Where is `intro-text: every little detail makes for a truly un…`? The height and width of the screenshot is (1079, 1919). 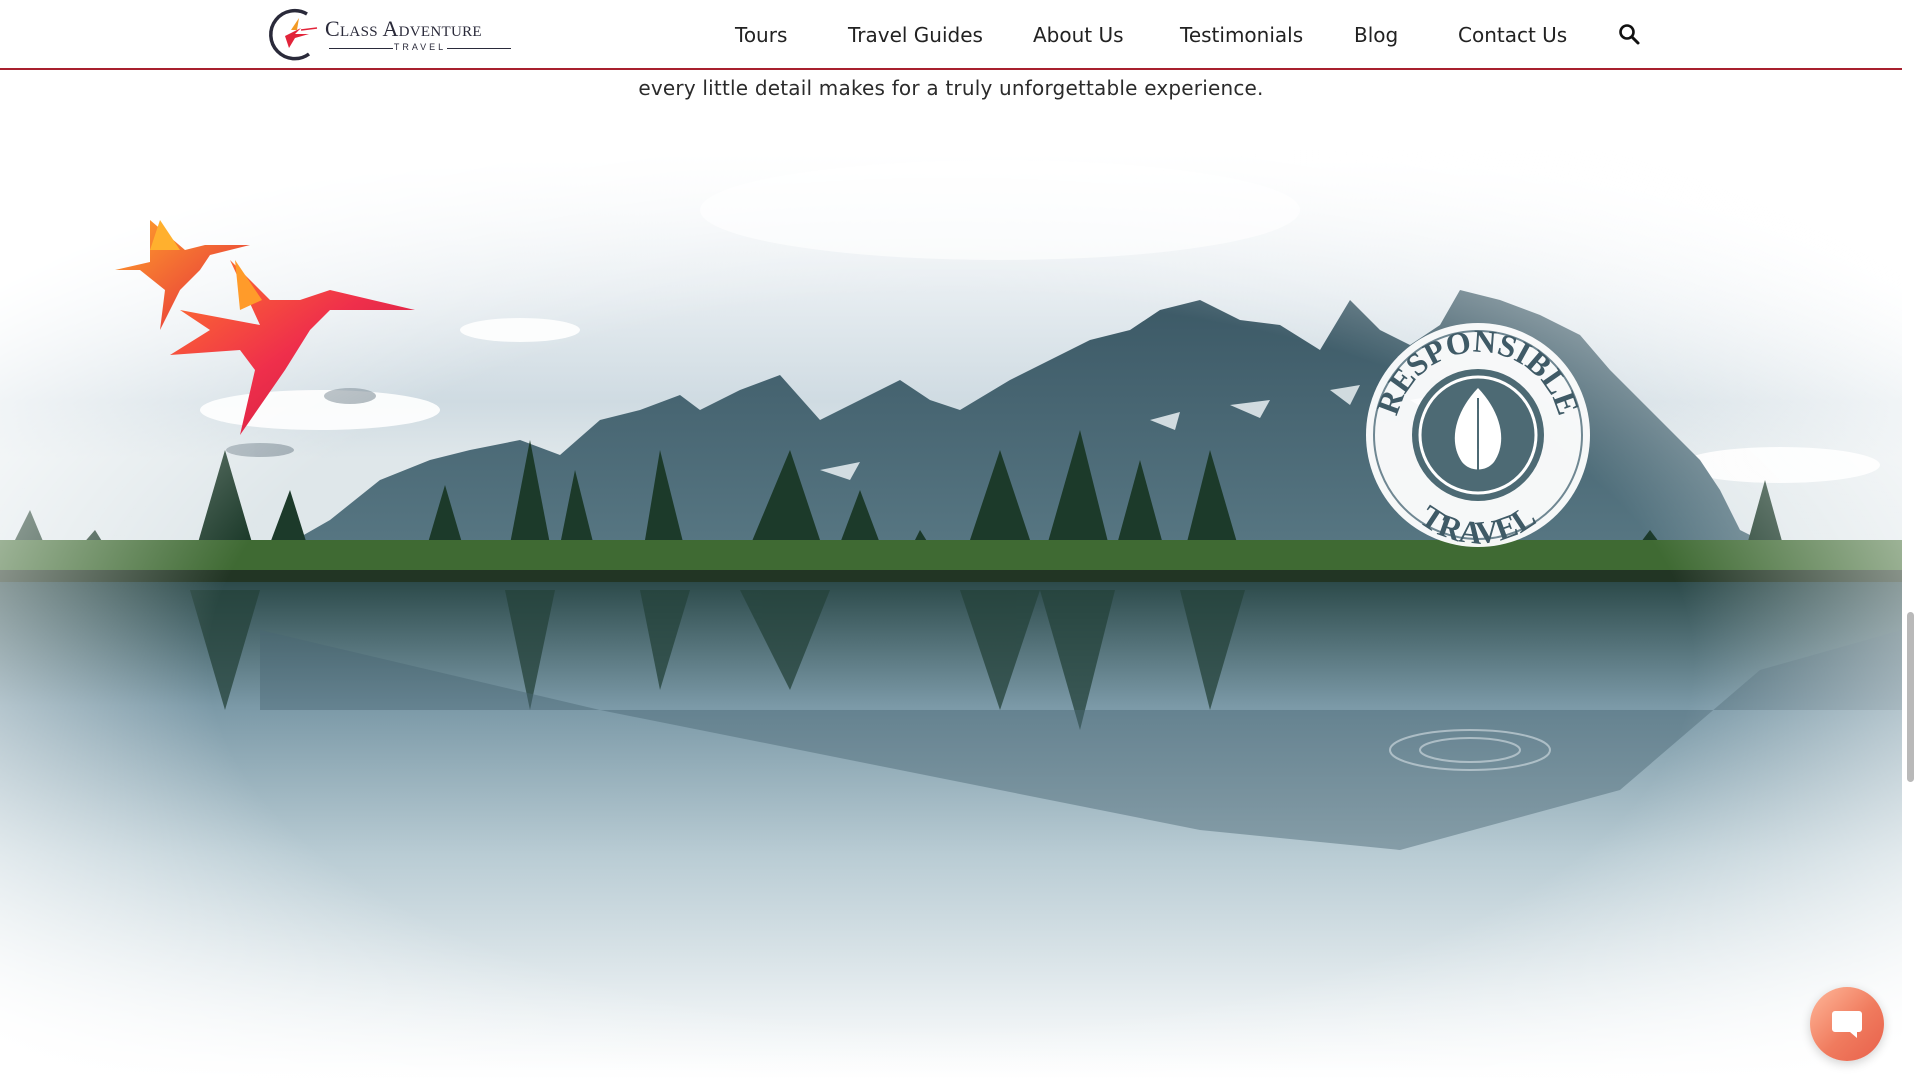 intro-text: every little detail makes for a truly un… is located at coordinates (951, 88).